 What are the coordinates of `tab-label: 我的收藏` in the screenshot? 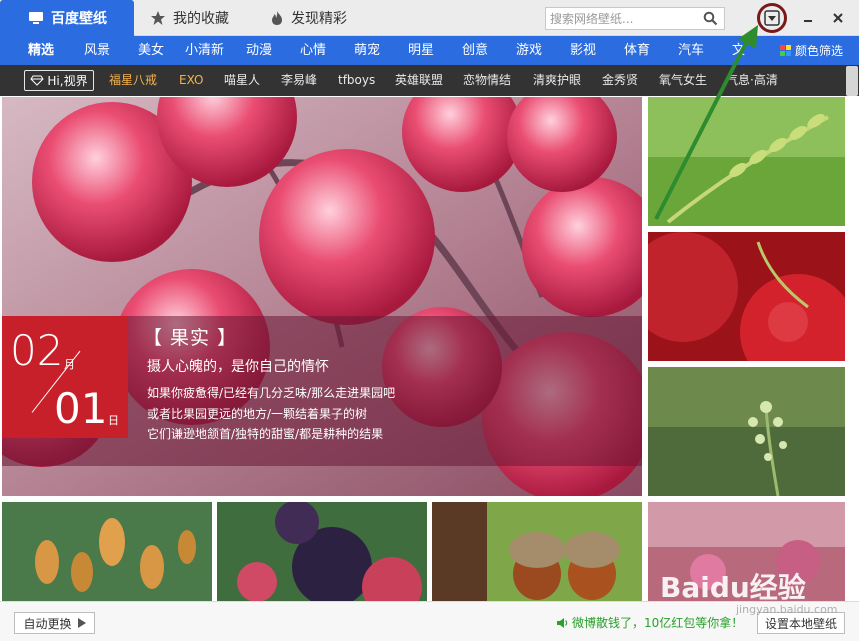 It's located at (201, 19).